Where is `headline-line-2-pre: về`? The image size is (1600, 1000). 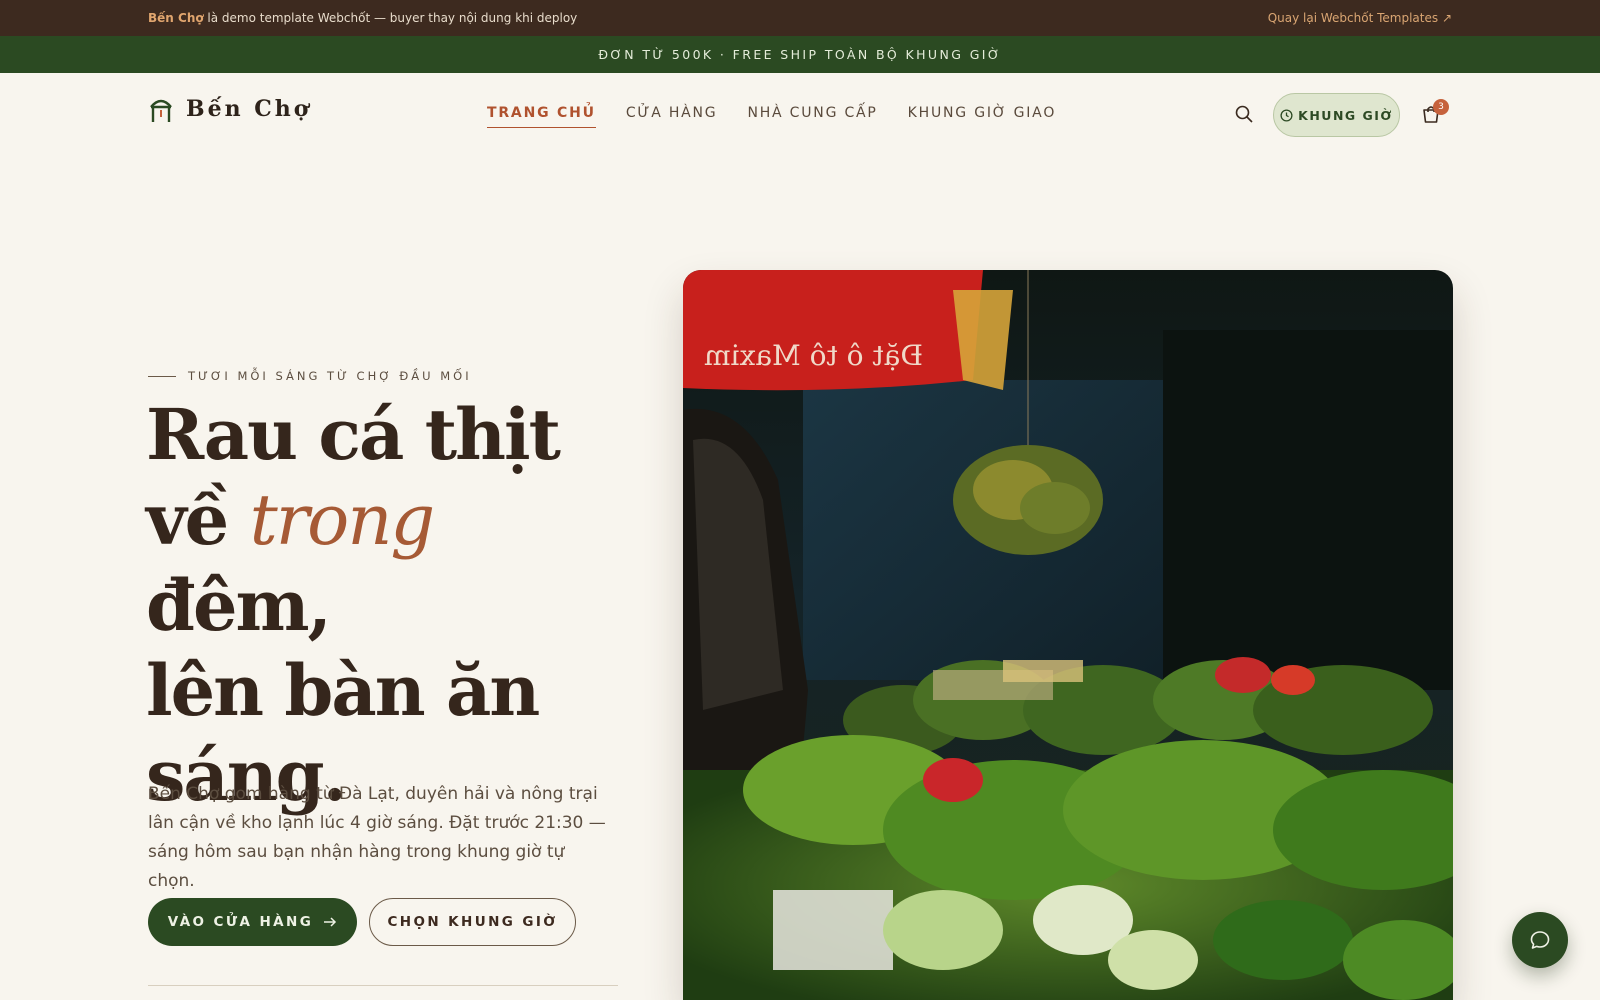 headline-line-2-pre: về is located at coordinates (198, 519).